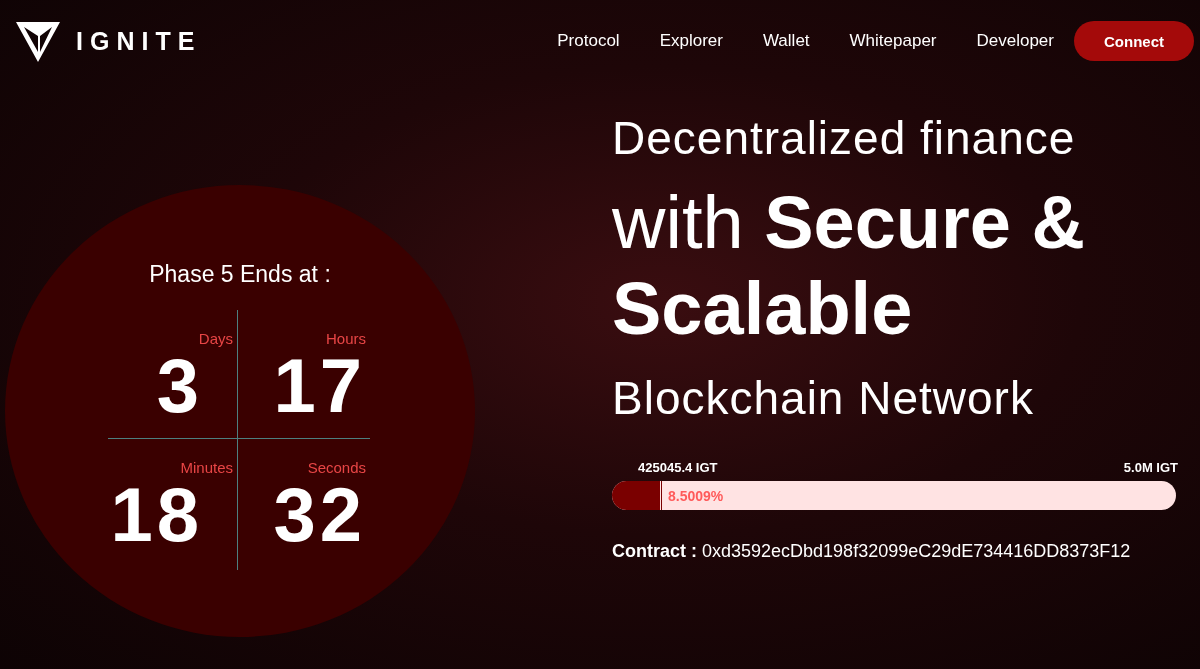 This screenshot has width=1200, height=669. Describe the element at coordinates (849, 266) in the screenshot. I see `hero-heading: with Secure & Scalable` at that location.